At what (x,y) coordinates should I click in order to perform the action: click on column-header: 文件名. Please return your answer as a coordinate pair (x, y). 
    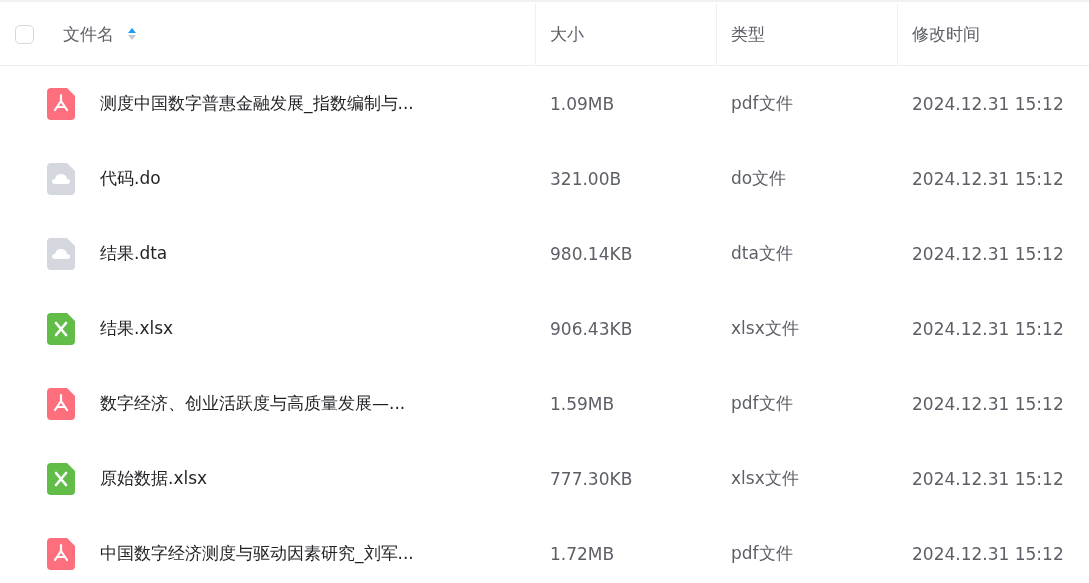
    Looking at the image, I should click on (88, 34).